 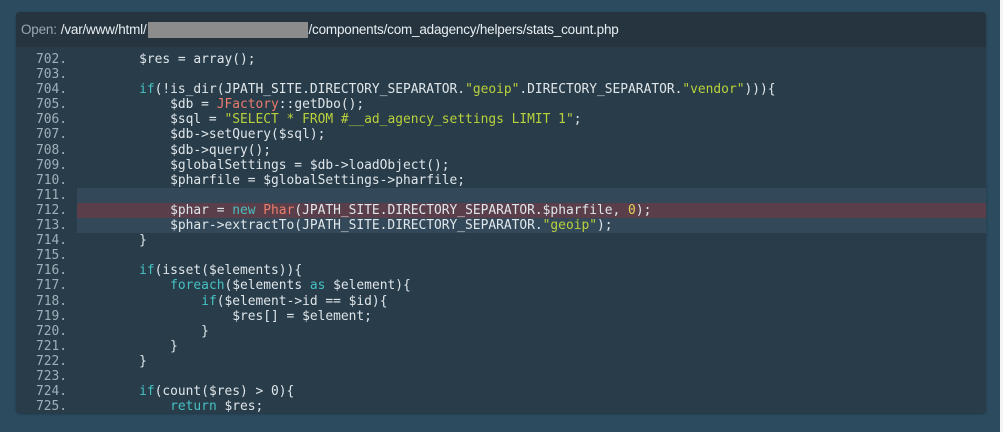 What do you see at coordinates (52, 165) in the screenshot?
I see `line-number: 709.` at bounding box center [52, 165].